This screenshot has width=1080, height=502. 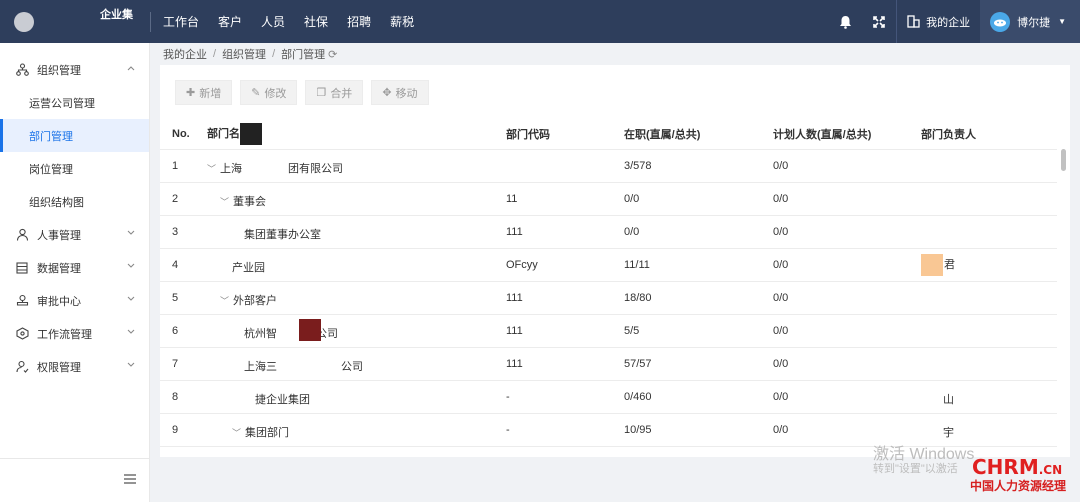 What do you see at coordinates (181, 21) in the screenshot?
I see `nav-workbench: 工作台` at bounding box center [181, 21].